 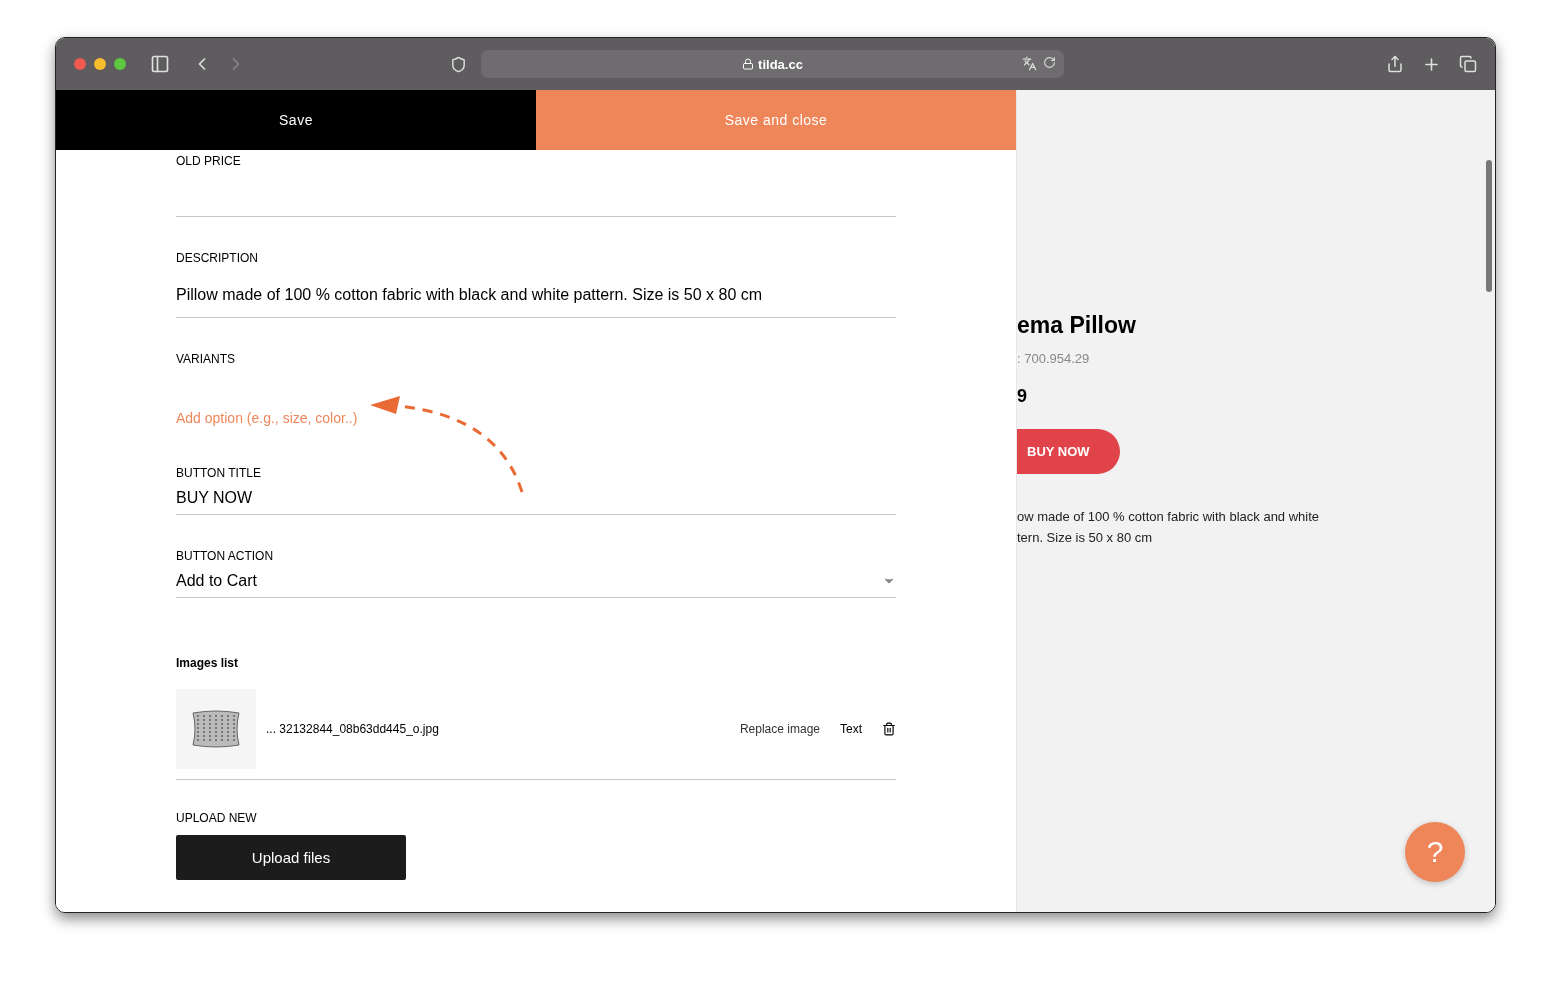 What do you see at coordinates (536, 582) in the screenshot?
I see `dropdown-field: Add to Cart` at bounding box center [536, 582].